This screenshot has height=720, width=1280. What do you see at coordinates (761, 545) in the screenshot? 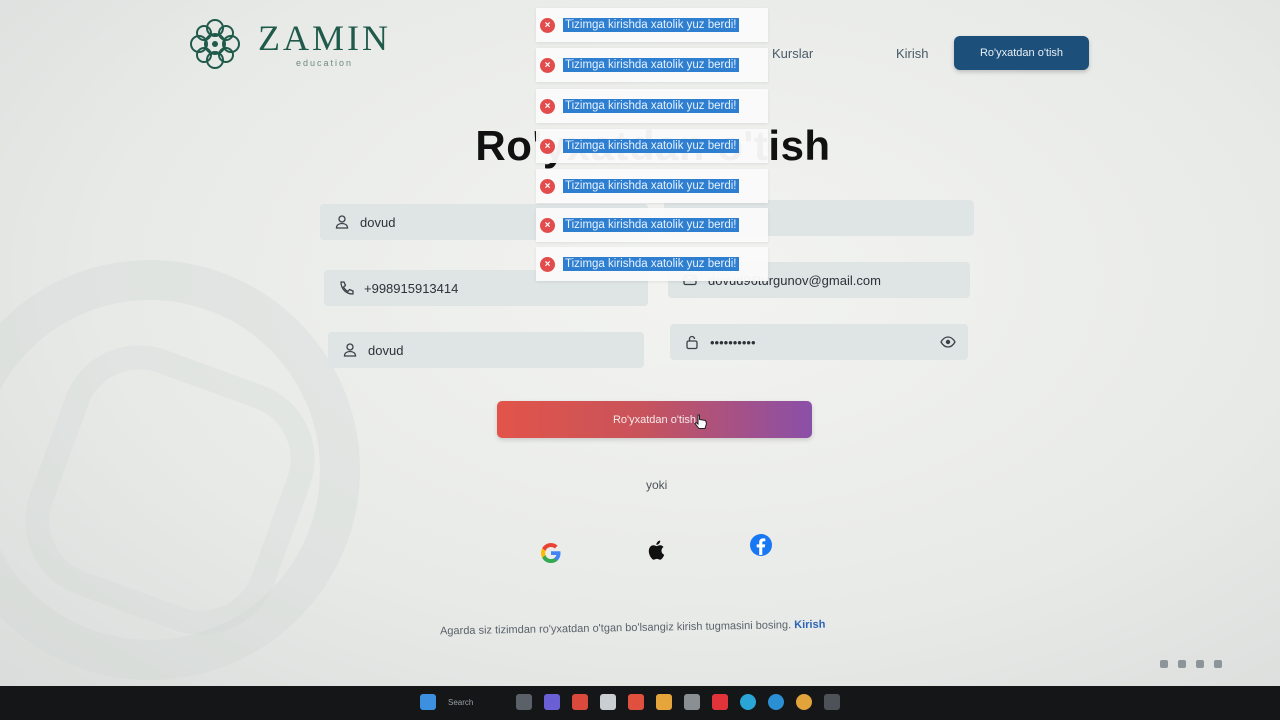
I see `facebook-icon` at bounding box center [761, 545].